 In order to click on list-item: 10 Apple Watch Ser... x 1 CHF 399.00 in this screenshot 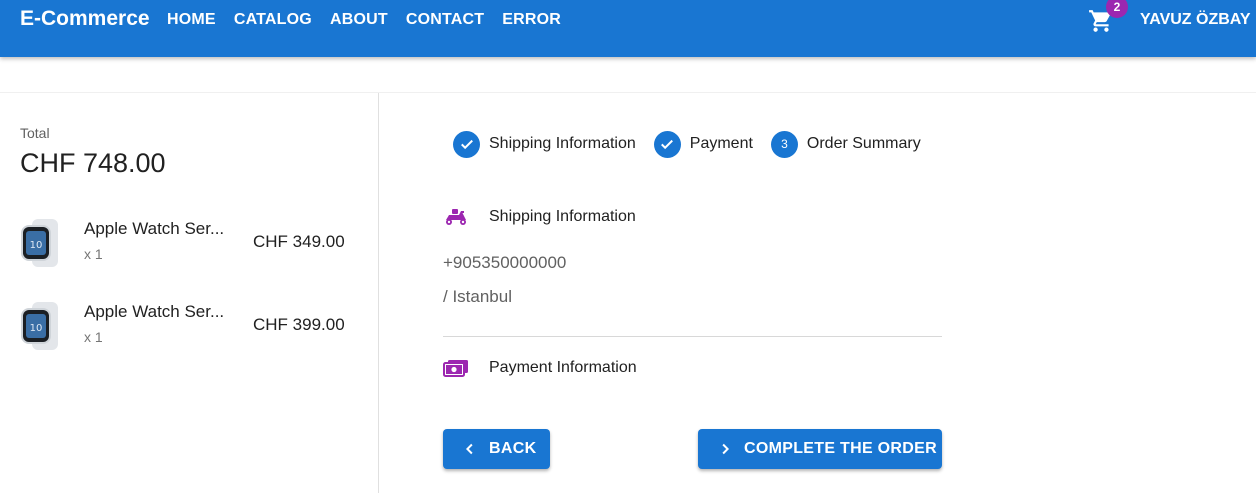, I will do `click(188, 328)`.